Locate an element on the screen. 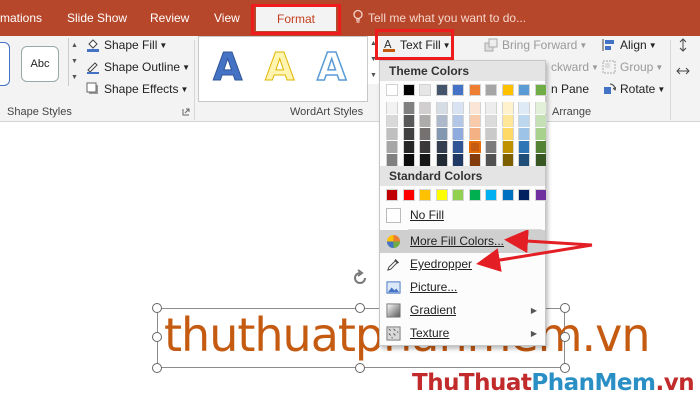 The width and height of the screenshot is (700, 410). wordart-style-3: A is located at coordinates (331, 67).